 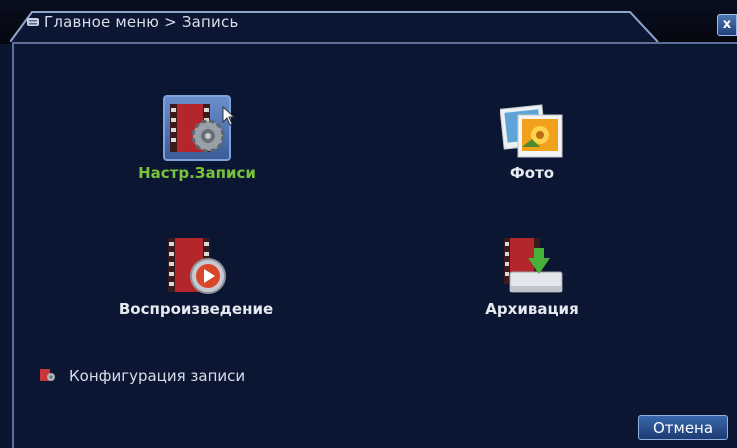 What do you see at coordinates (683, 427) in the screenshot?
I see `cancel-button: Отмена` at bounding box center [683, 427].